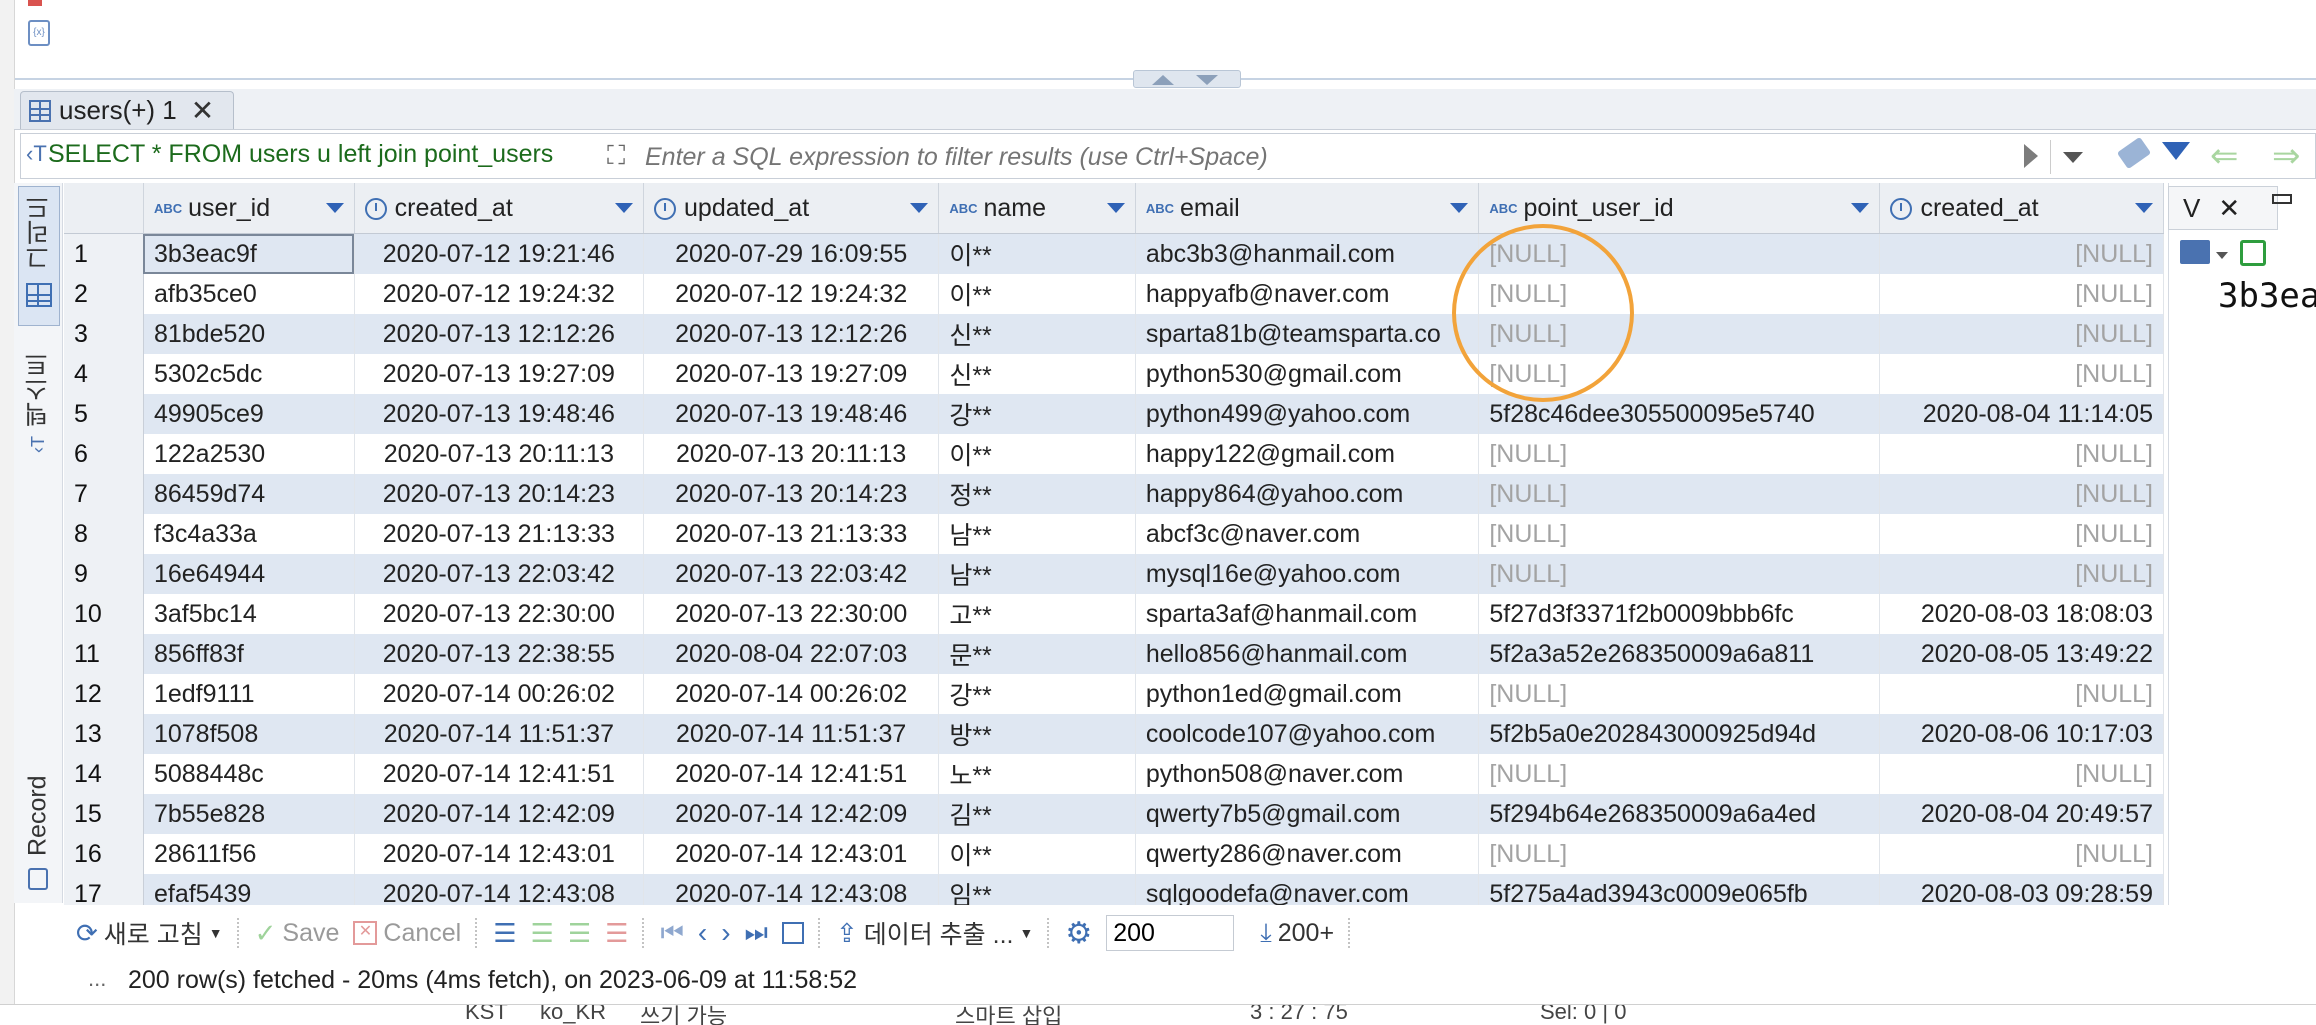  What do you see at coordinates (671, 933) in the screenshot?
I see `first-page-button: ⏮` at bounding box center [671, 933].